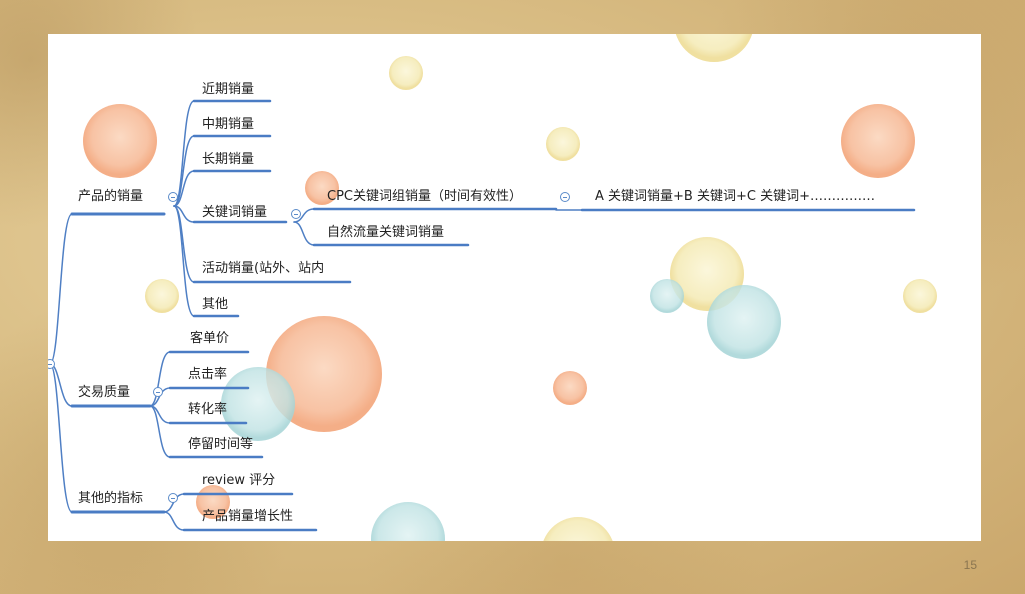 This screenshot has height=594, width=1025. What do you see at coordinates (215, 305) in the screenshot?
I see `node-other: 其他` at bounding box center [215, 305].